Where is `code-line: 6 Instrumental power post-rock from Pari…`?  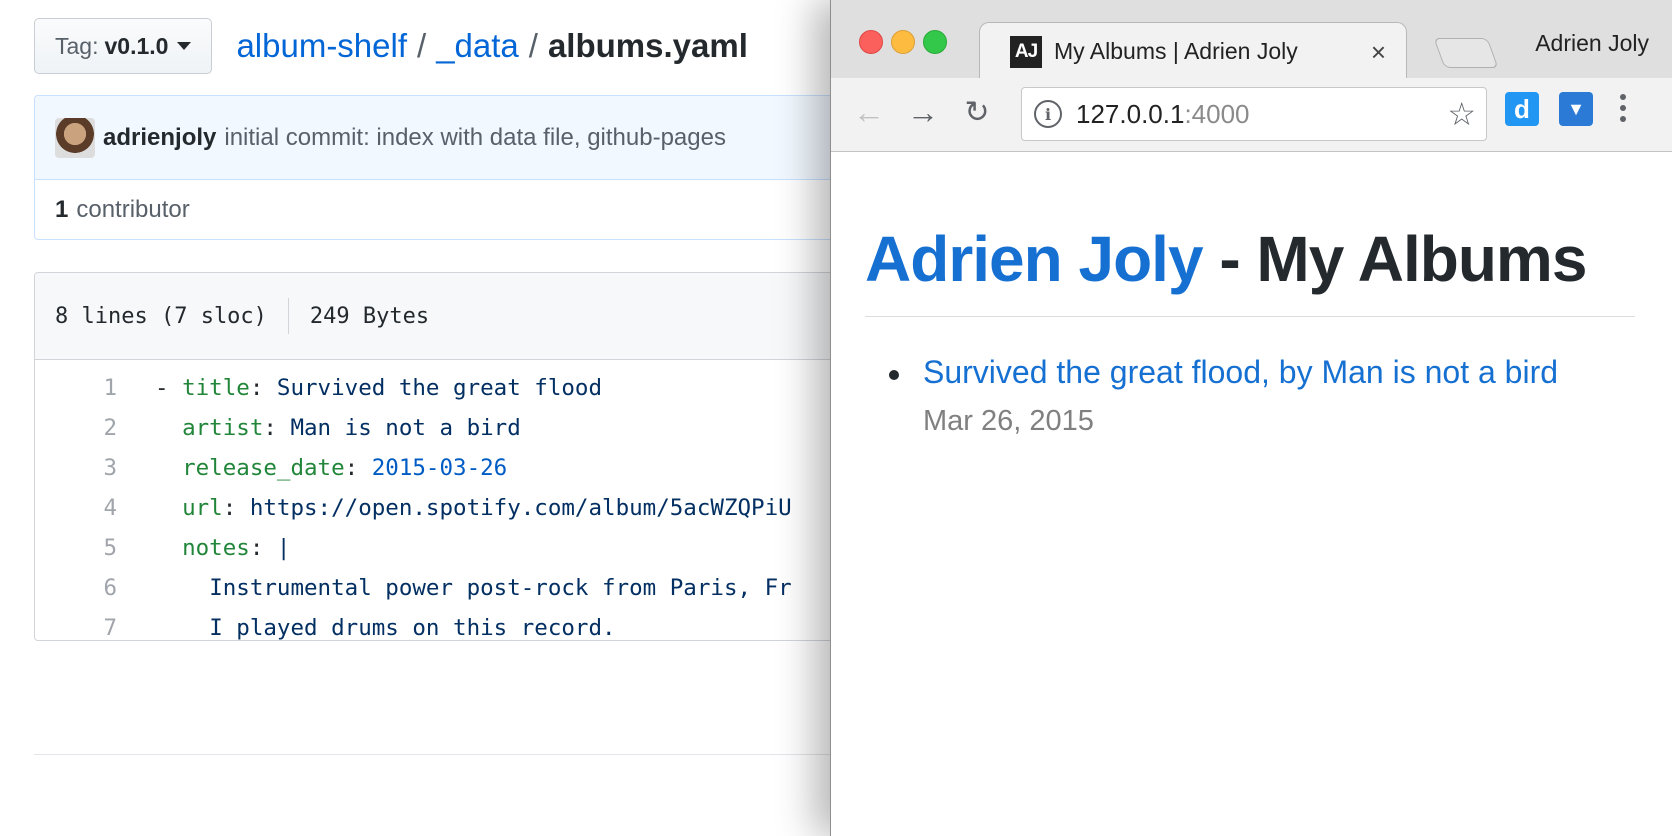
code-line: 6 Instrumental power post-rock from Pari… is located at coordinates (484, 588).